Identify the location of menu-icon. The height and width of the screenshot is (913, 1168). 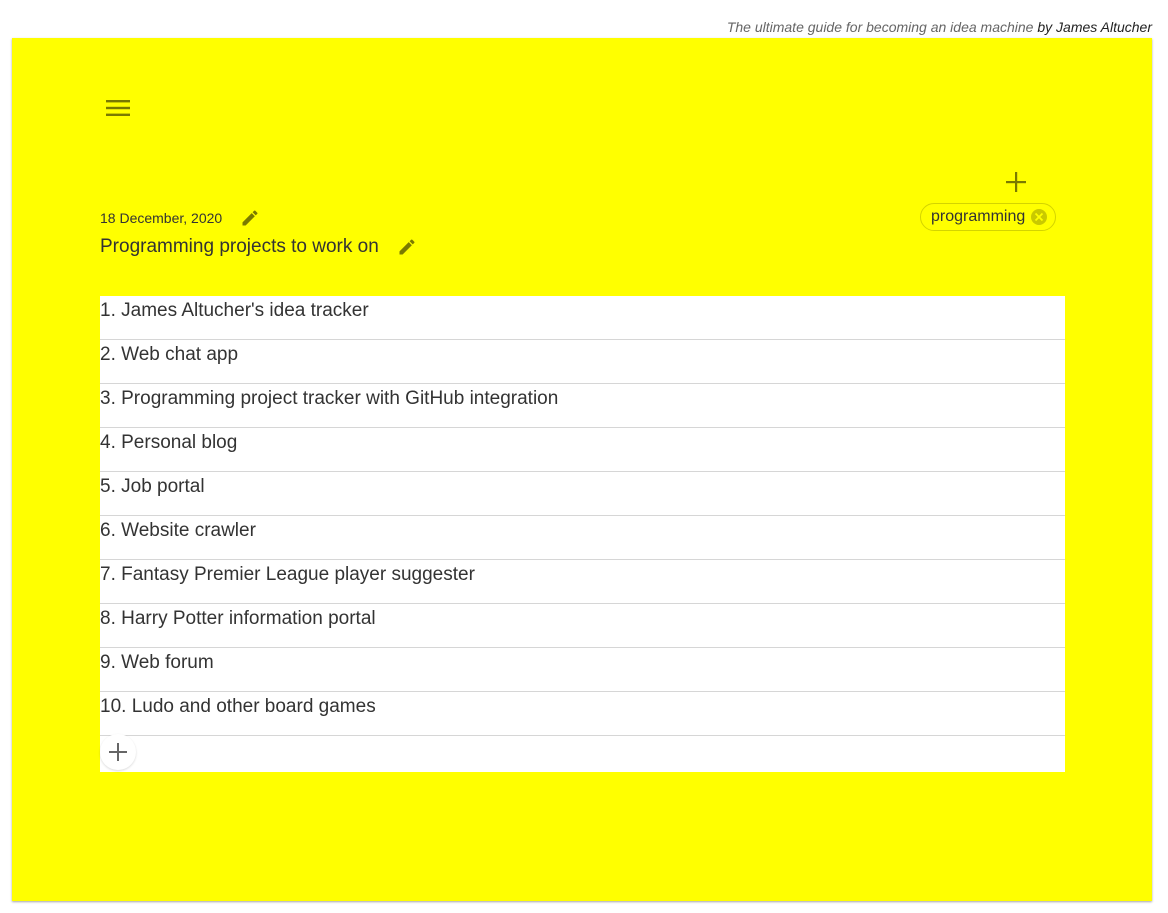
(118, 108).